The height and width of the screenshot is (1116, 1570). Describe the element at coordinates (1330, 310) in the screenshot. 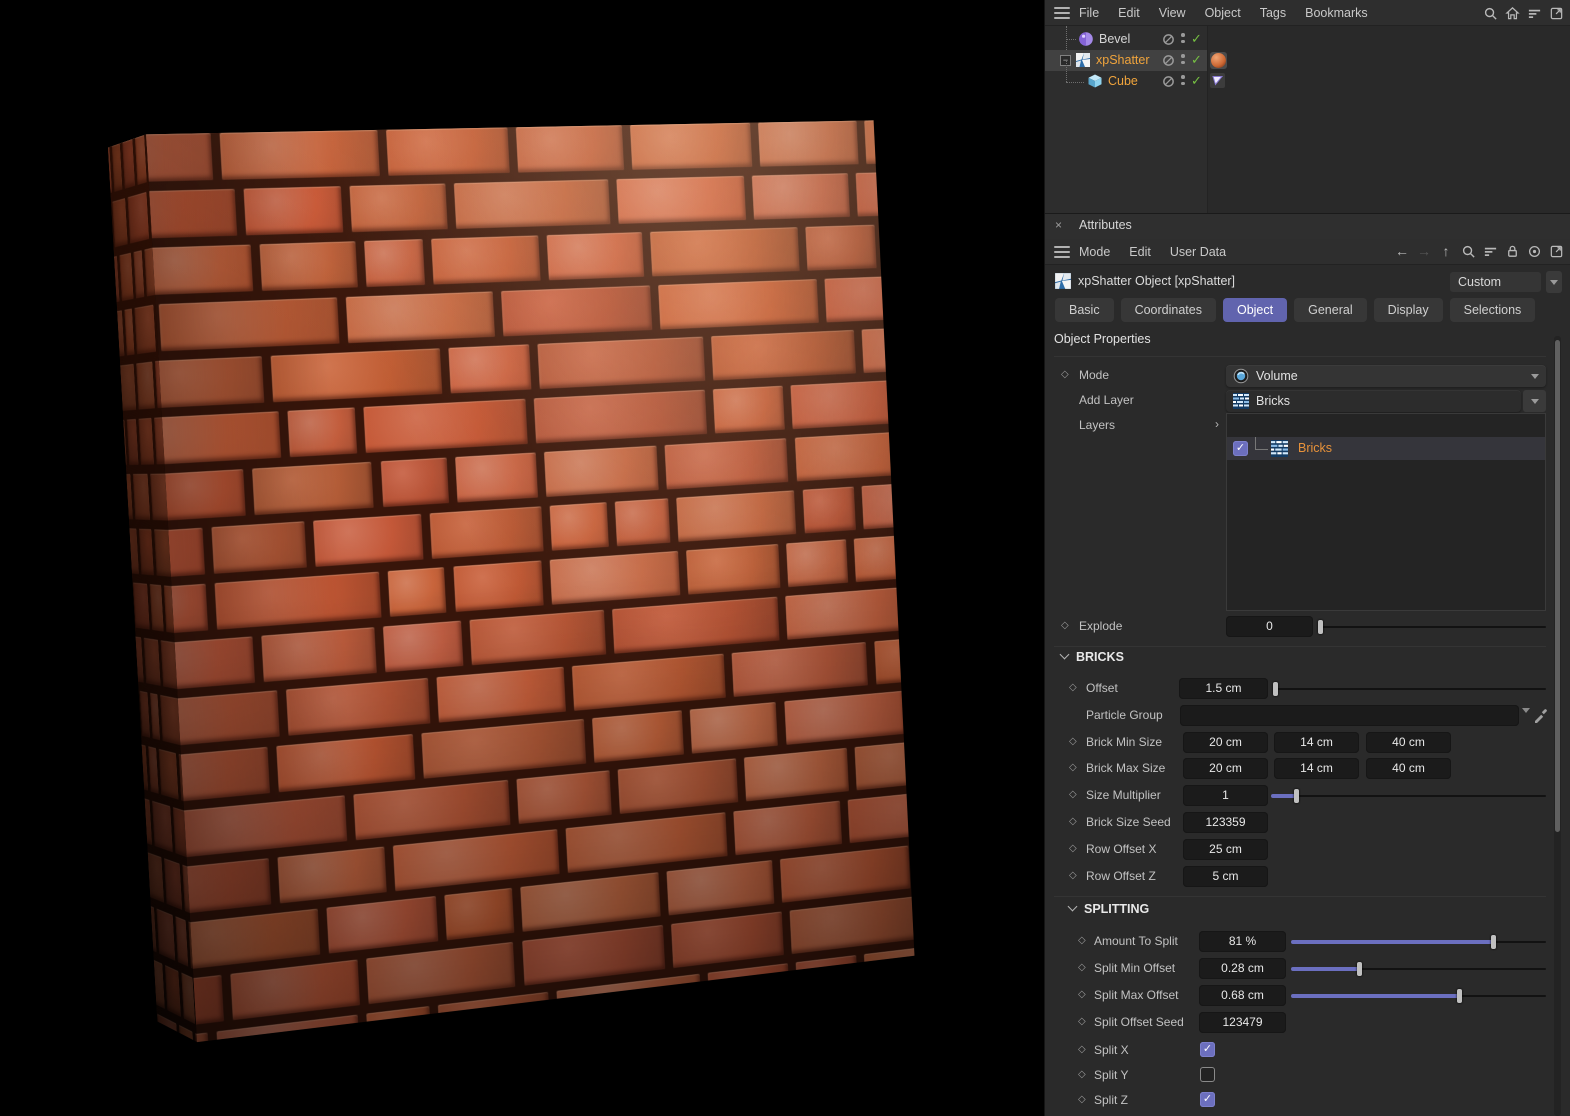

I see `tab-general: General` at that location.